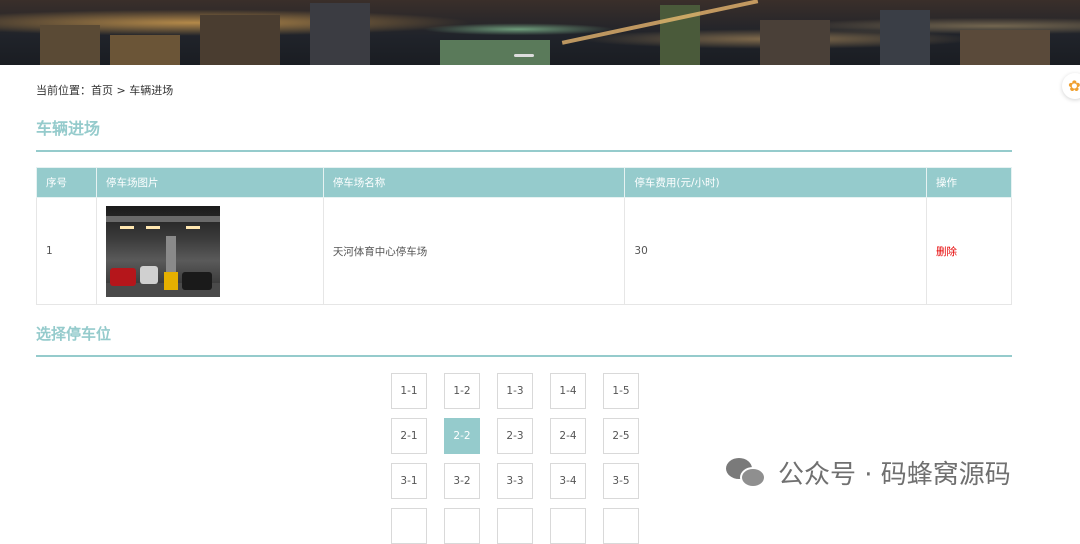 This screenshot has width=1080, height=544. I want to click on flower-icon: ✿, so click(1071, 86).